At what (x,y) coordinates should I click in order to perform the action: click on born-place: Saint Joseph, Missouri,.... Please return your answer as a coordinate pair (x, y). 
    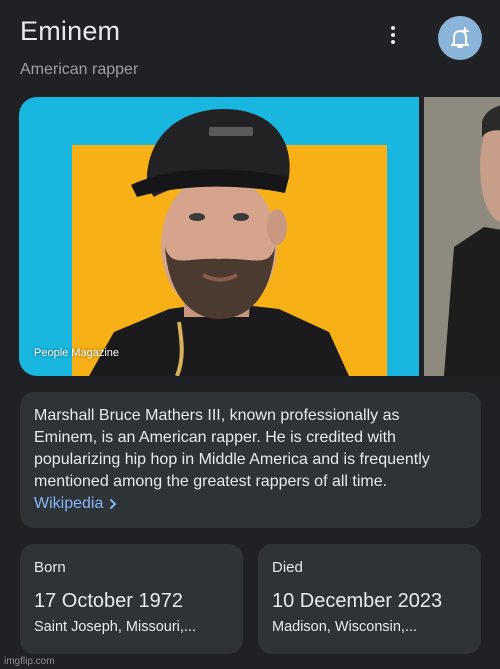
    Looking at the image, I should click on (115, 627).